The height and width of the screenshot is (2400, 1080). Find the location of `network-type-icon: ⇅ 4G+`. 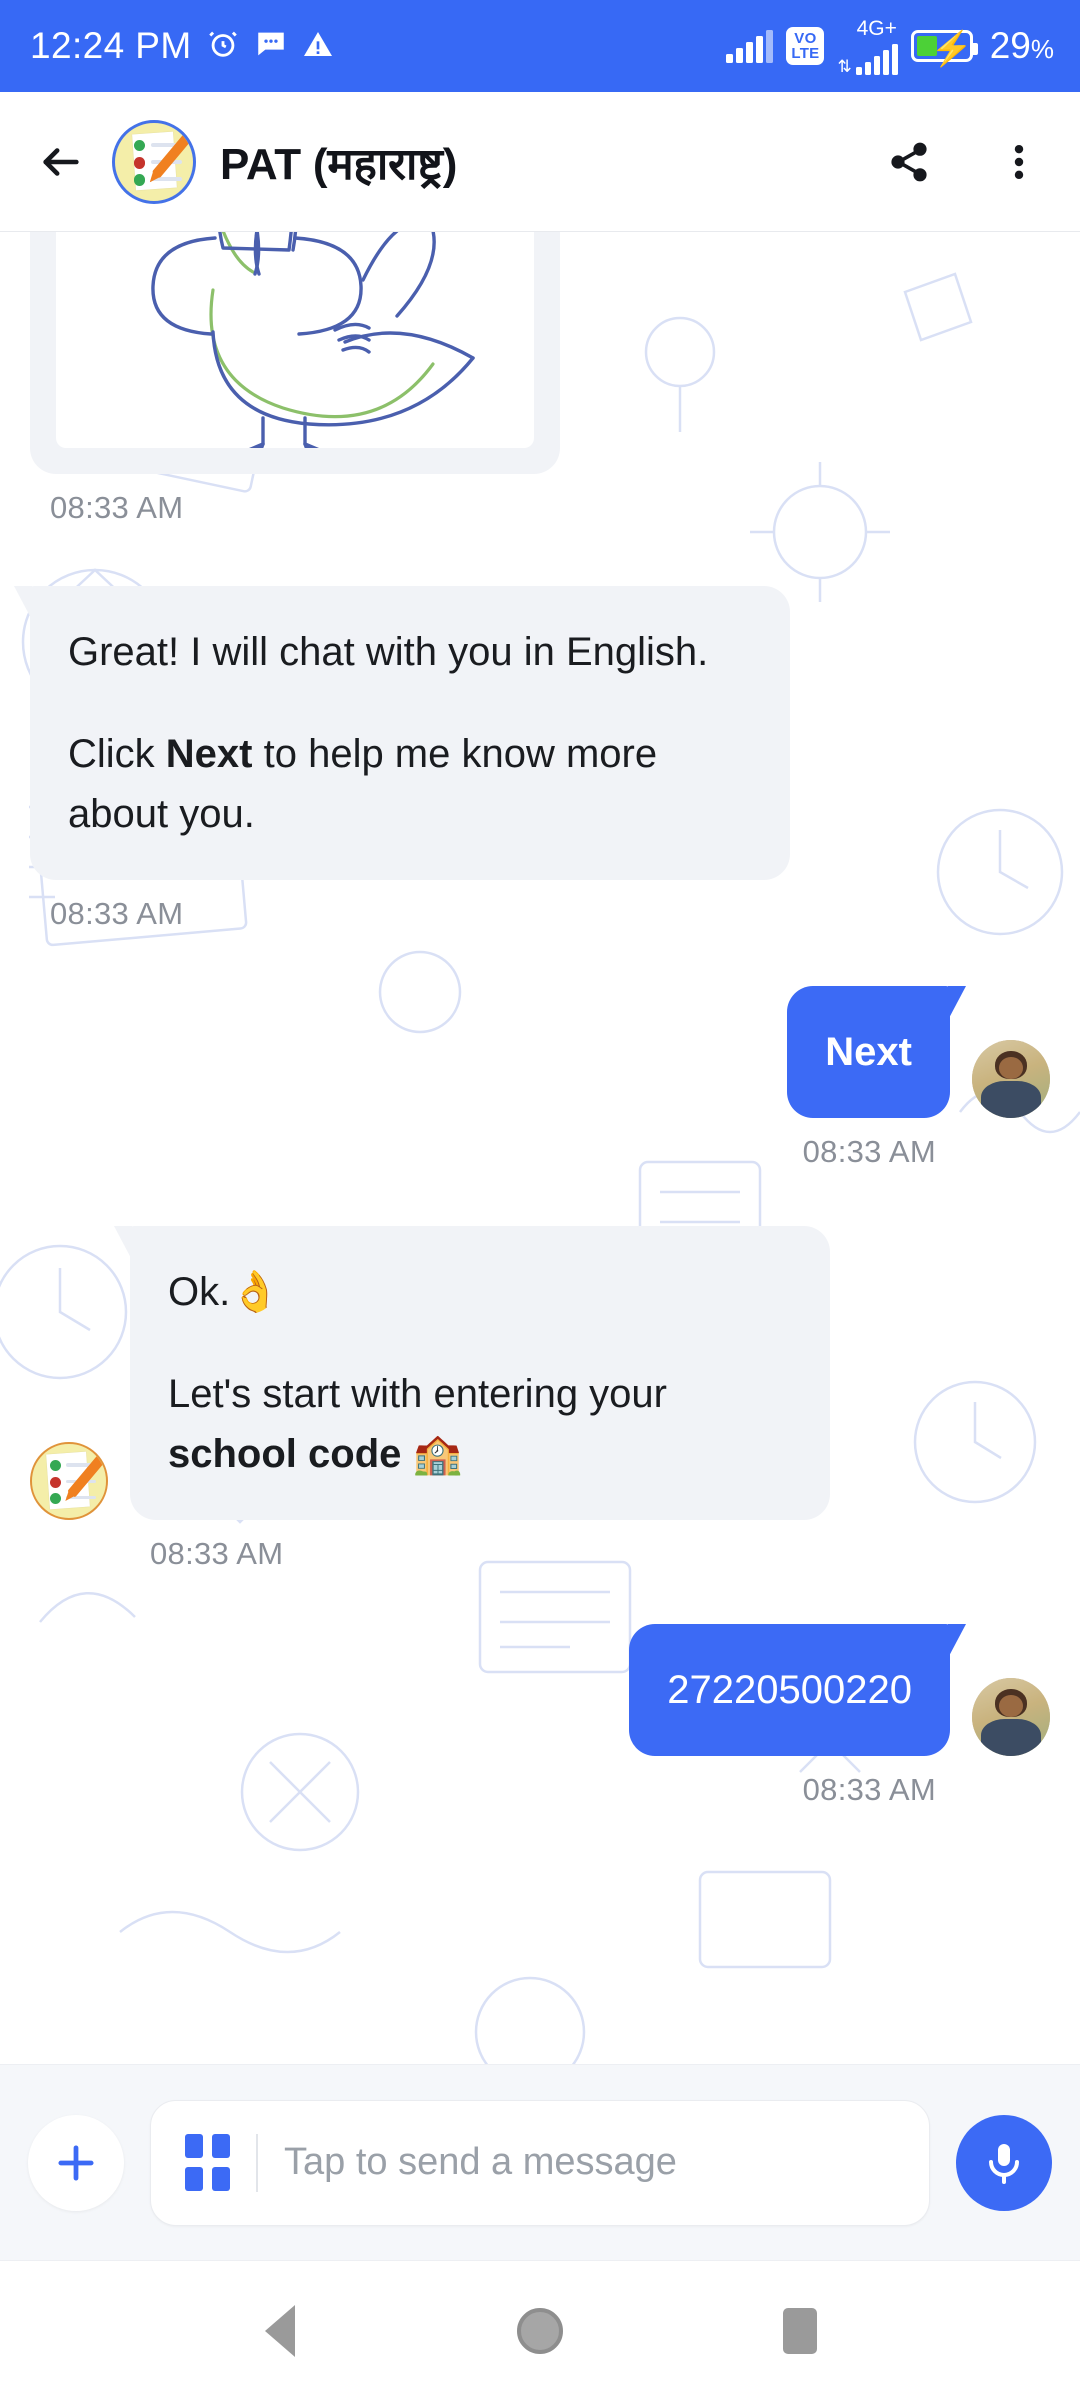

network-type-icon: ⇅ 4G+ is located at coordinates (867, 46).